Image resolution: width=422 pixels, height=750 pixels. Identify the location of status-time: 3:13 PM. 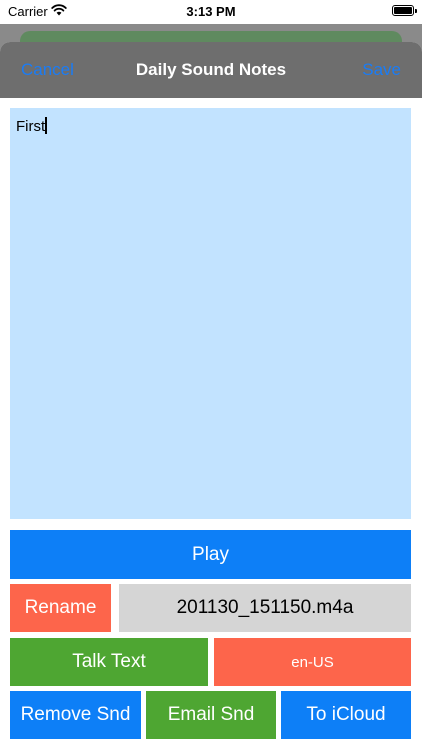
(211, 11).